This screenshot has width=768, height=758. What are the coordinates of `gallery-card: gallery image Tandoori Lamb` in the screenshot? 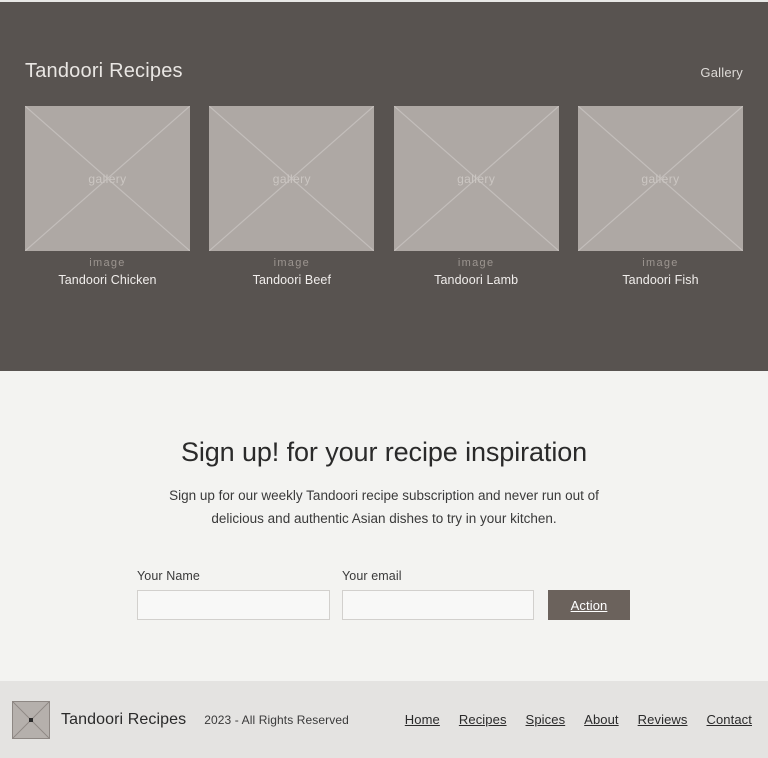 It's located at (476, 196).